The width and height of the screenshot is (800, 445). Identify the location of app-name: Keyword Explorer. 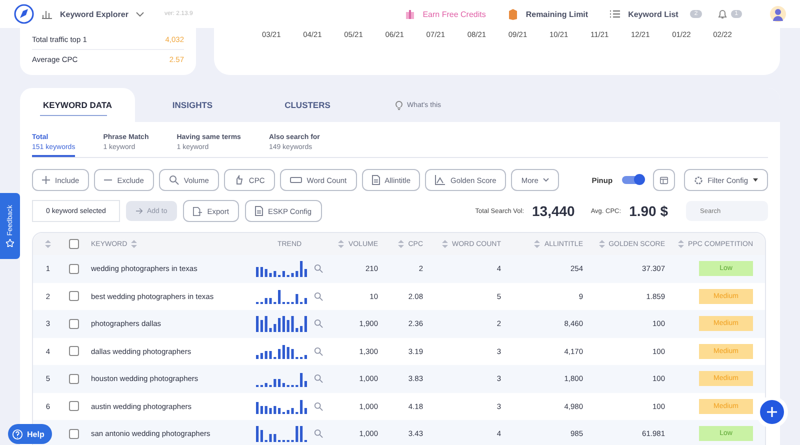
(94, 14).